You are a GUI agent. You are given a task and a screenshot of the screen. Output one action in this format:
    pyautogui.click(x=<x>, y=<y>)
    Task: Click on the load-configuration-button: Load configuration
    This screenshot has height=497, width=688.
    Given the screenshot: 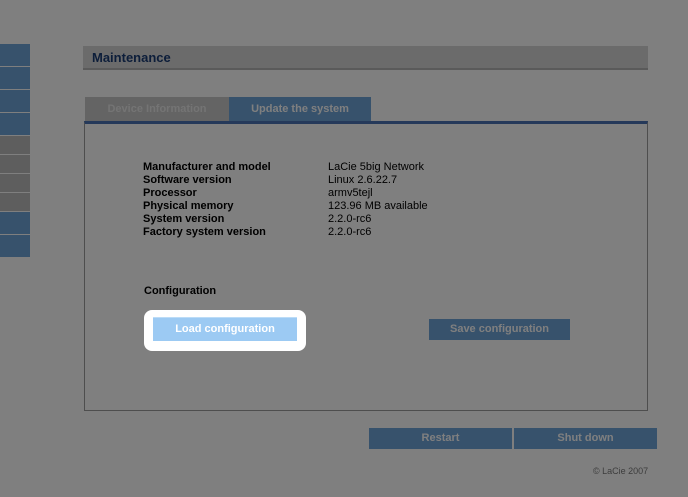 What is the action you would take?
    pyautogui.click(x=225, y=329)
    